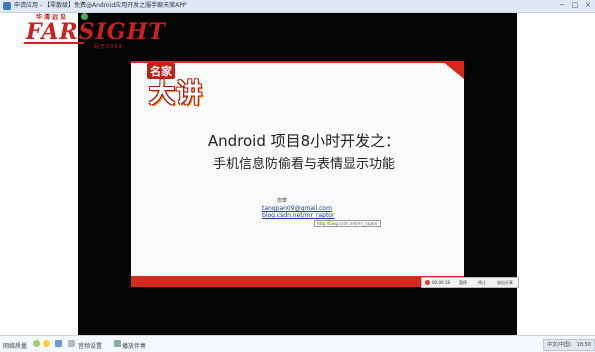 The image size is (595, 352). Describe the element at coordinates (562, 5) in the screenshot. I see `minimize-button: −` at that location.